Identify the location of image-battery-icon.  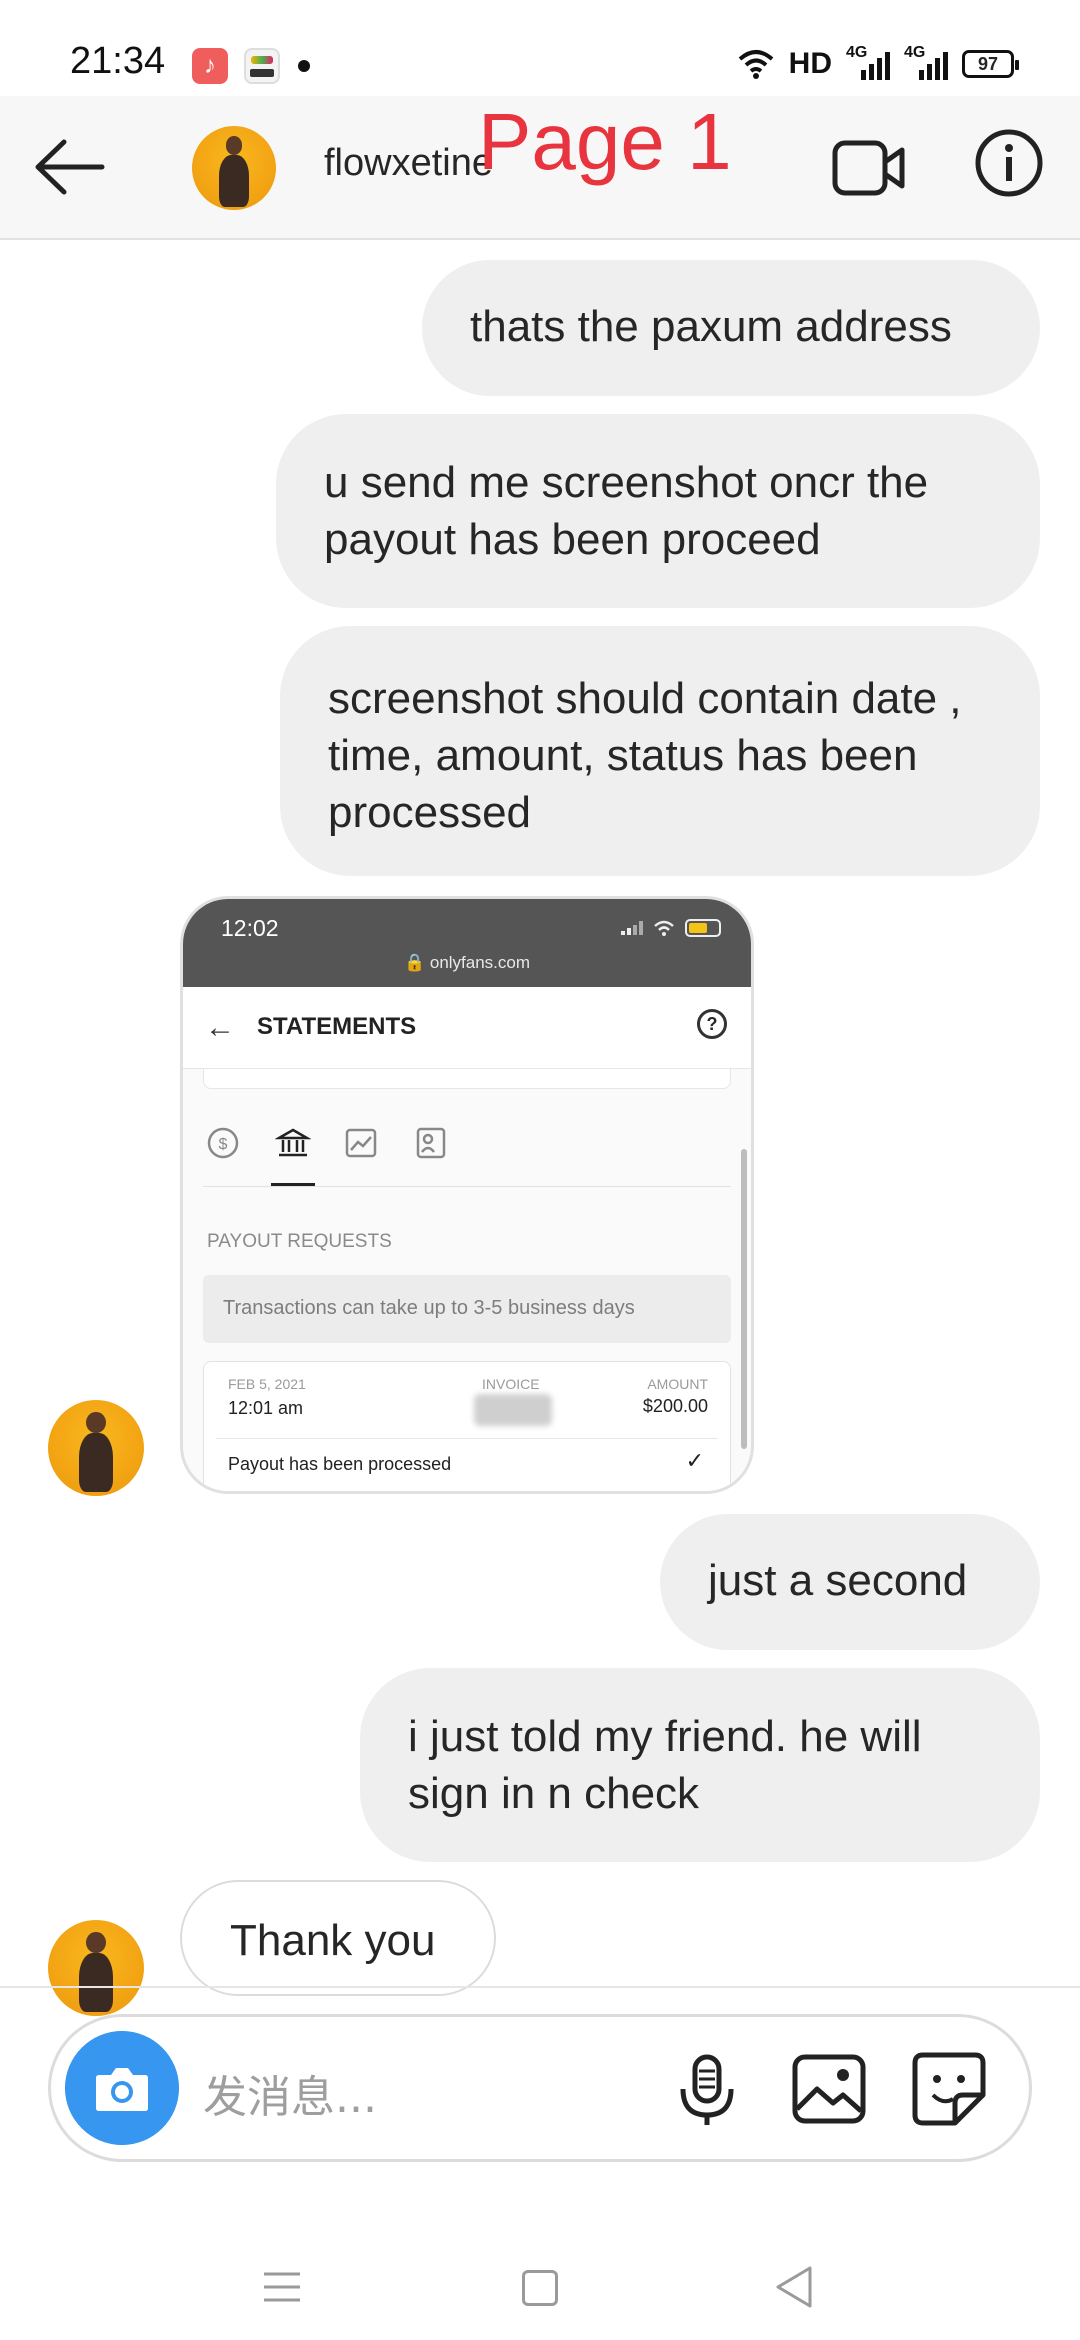
(703, 928).